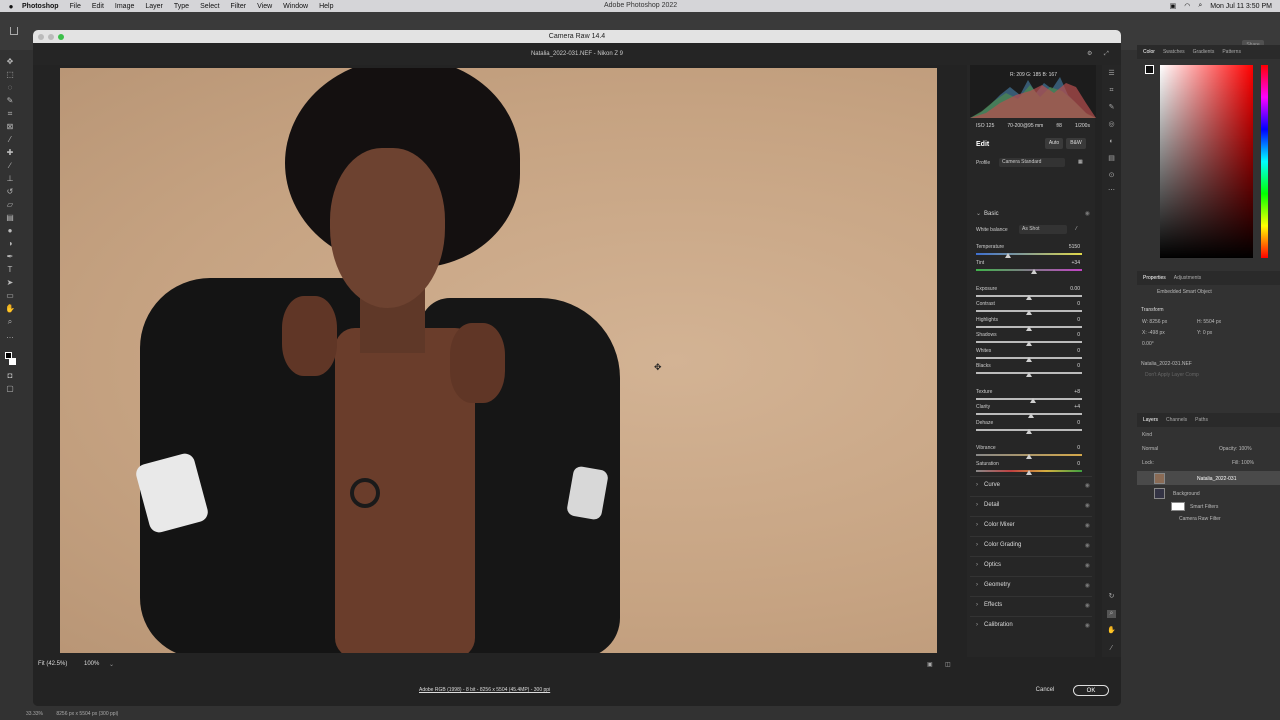 The width and height of the screenshot is (1280, 720). What do you see at coordinates (1111, 597) in the screenshot?
I see `rotate-icon: ↻` at bounding box center [1111, 597].